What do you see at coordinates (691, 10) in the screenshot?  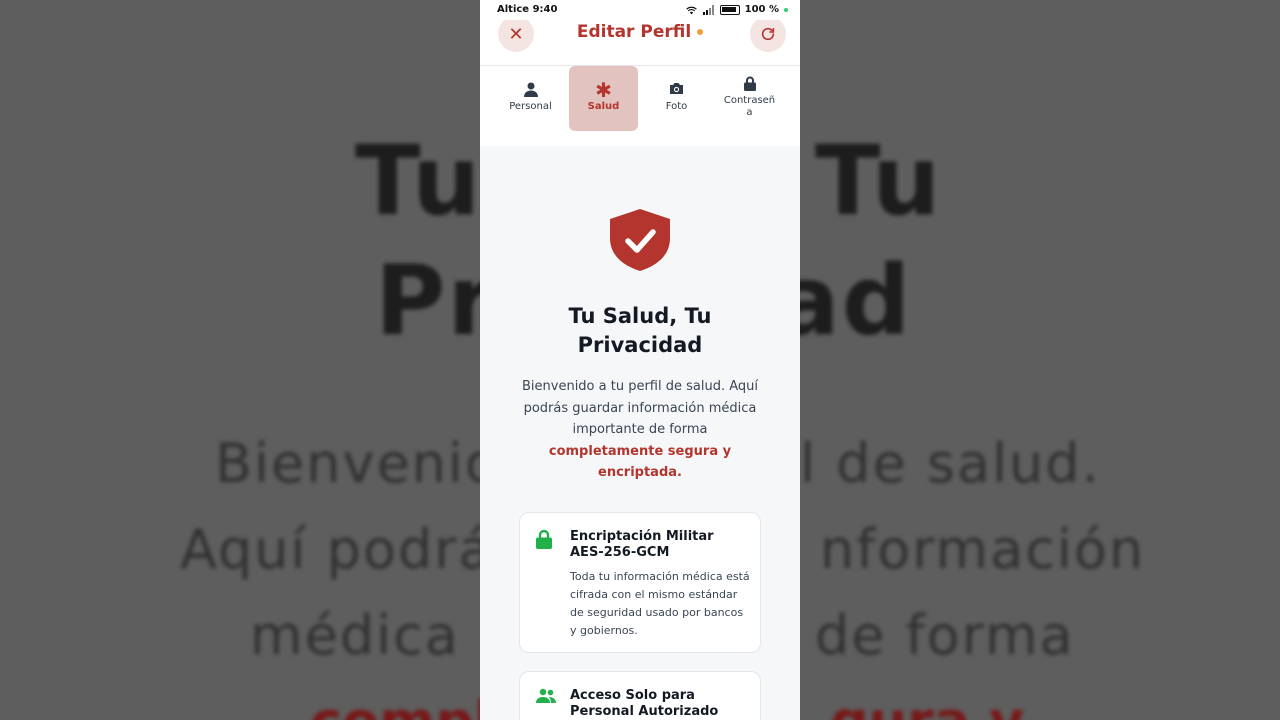 I see `wifi-icon` at bounding box center [691, 10].